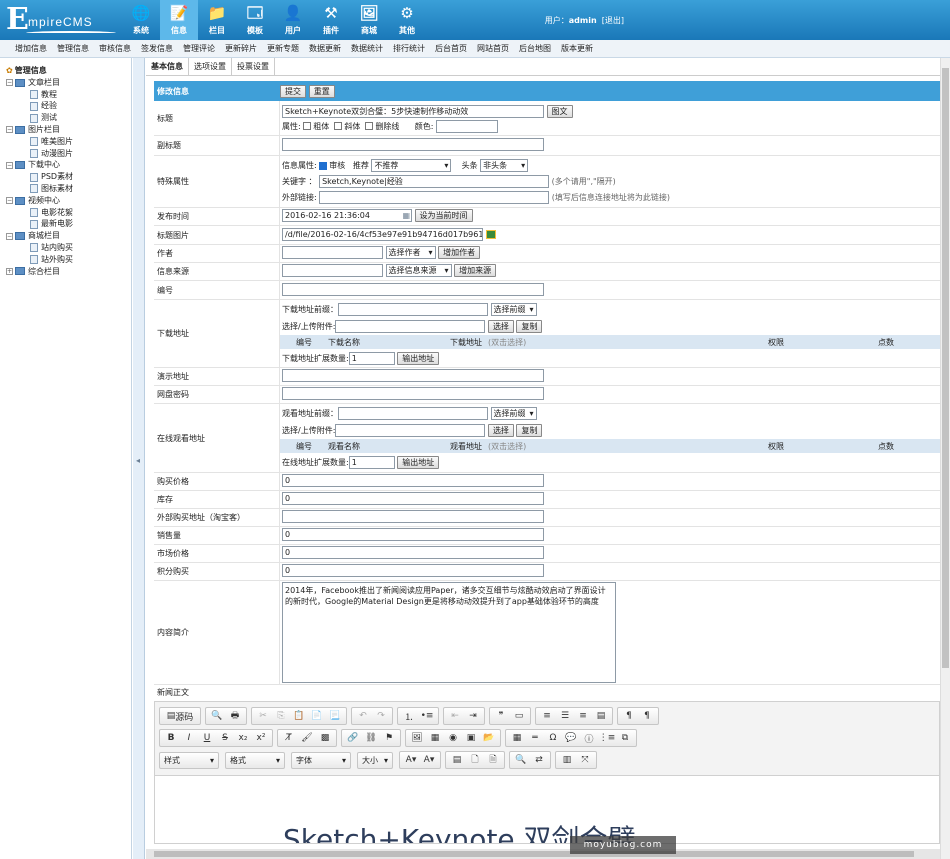 The width and height of the screenshot is (950, 859). Describe the element at coordinates (371, 358) in the screenshot. I see `download-expand-input: 1` at that location.